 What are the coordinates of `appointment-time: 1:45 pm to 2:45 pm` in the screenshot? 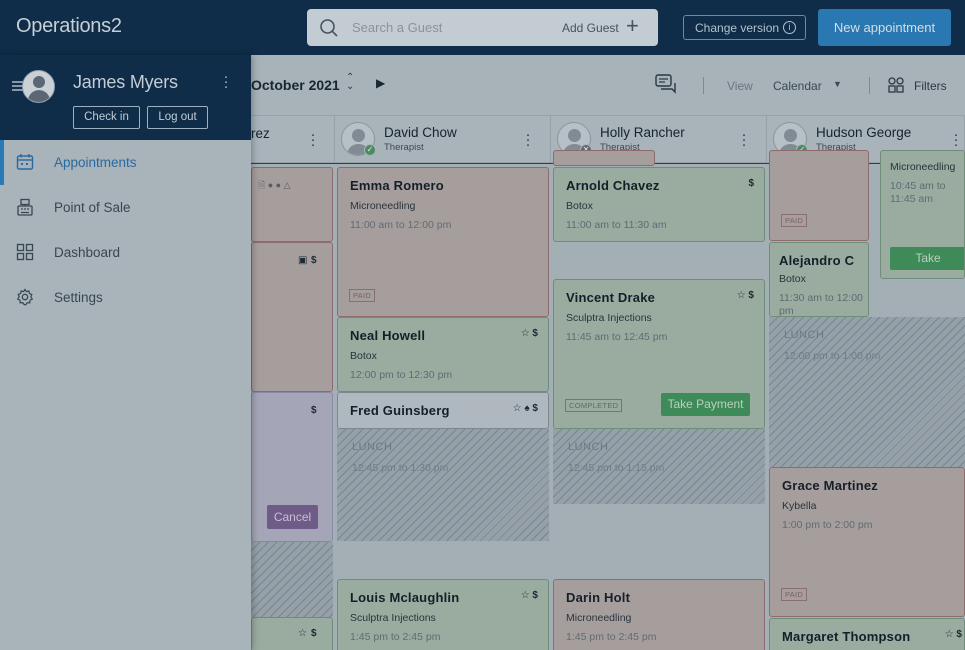 It's located at (611, 637).